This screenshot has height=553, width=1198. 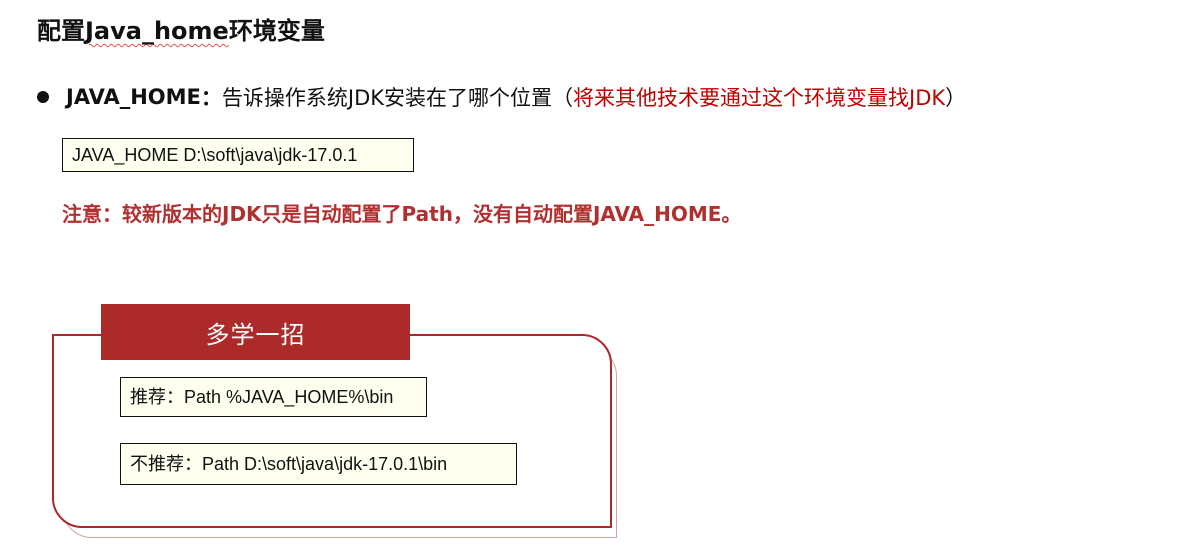 I want to click on title-suffix: 环境变量, so click(x=276, y=31).